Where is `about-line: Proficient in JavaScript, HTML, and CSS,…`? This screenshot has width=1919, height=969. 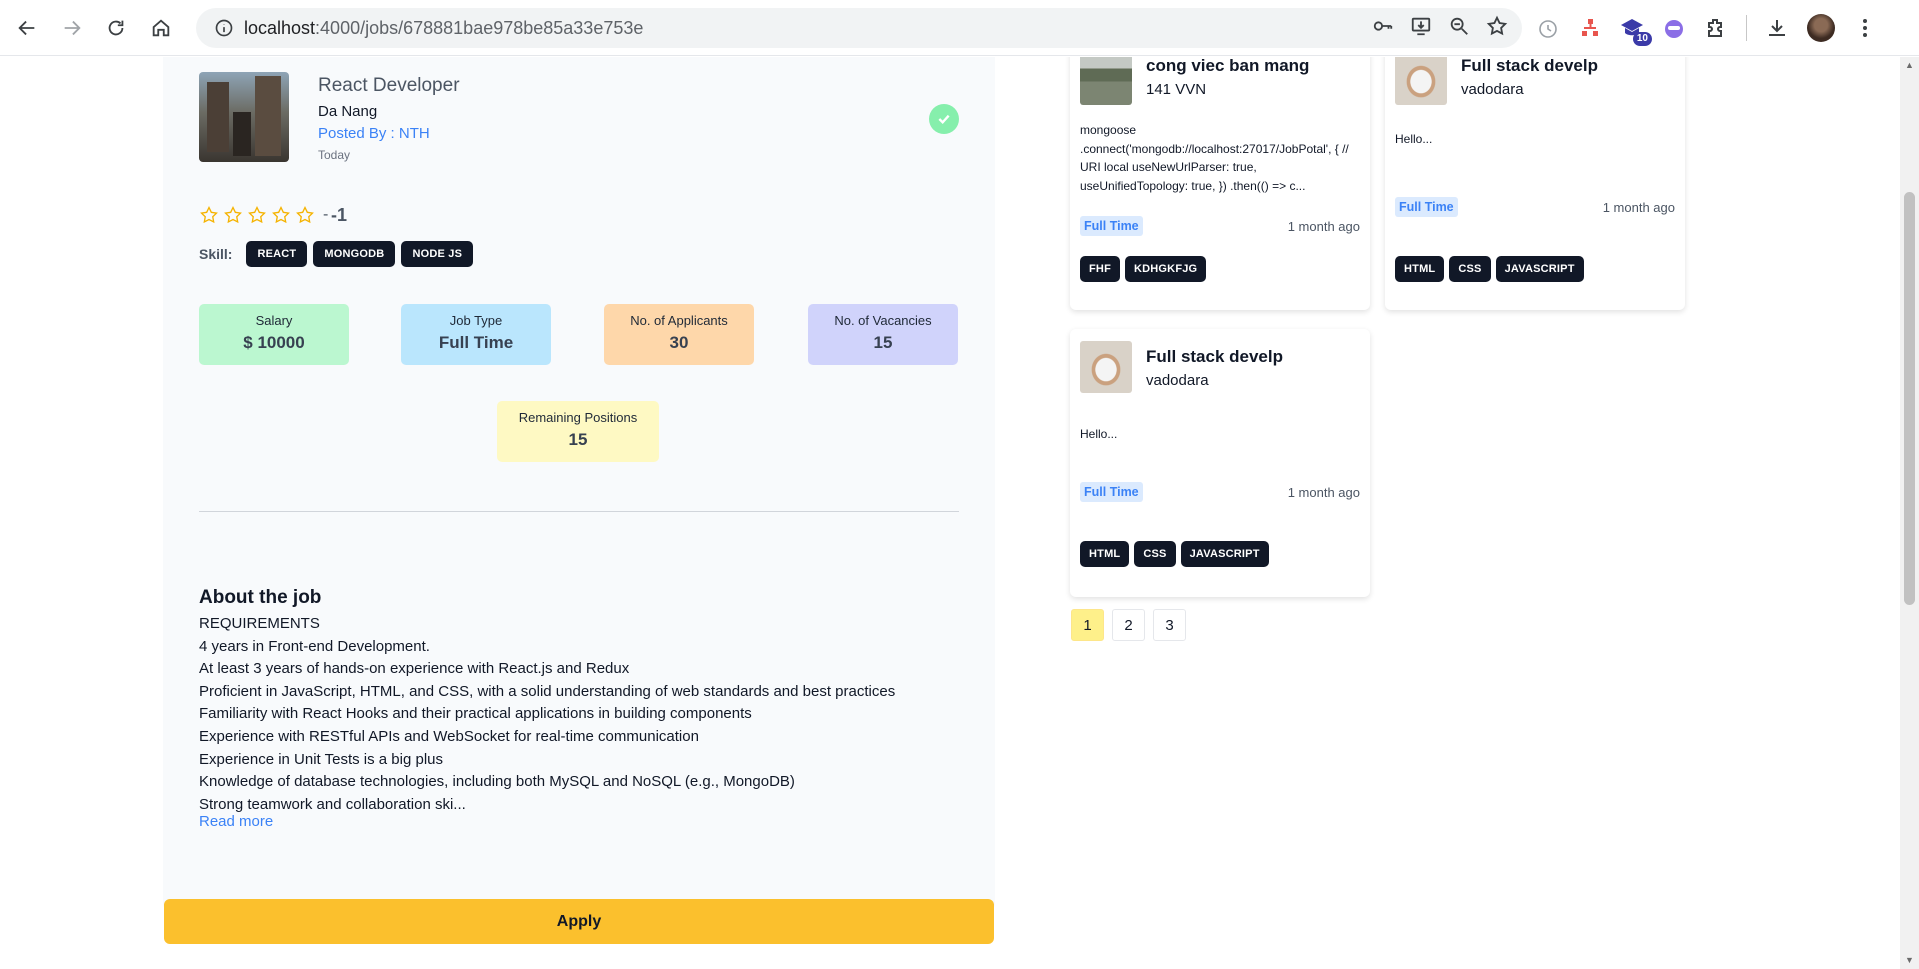
about-line: Proficient in JavaScript, HTML, and CSS,… is located at coordinates (547, 691).